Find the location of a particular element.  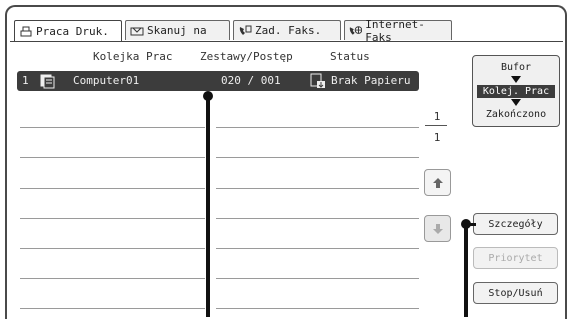

tab-fax-job: Zad. Faks. is located at coordinates (287, 30).